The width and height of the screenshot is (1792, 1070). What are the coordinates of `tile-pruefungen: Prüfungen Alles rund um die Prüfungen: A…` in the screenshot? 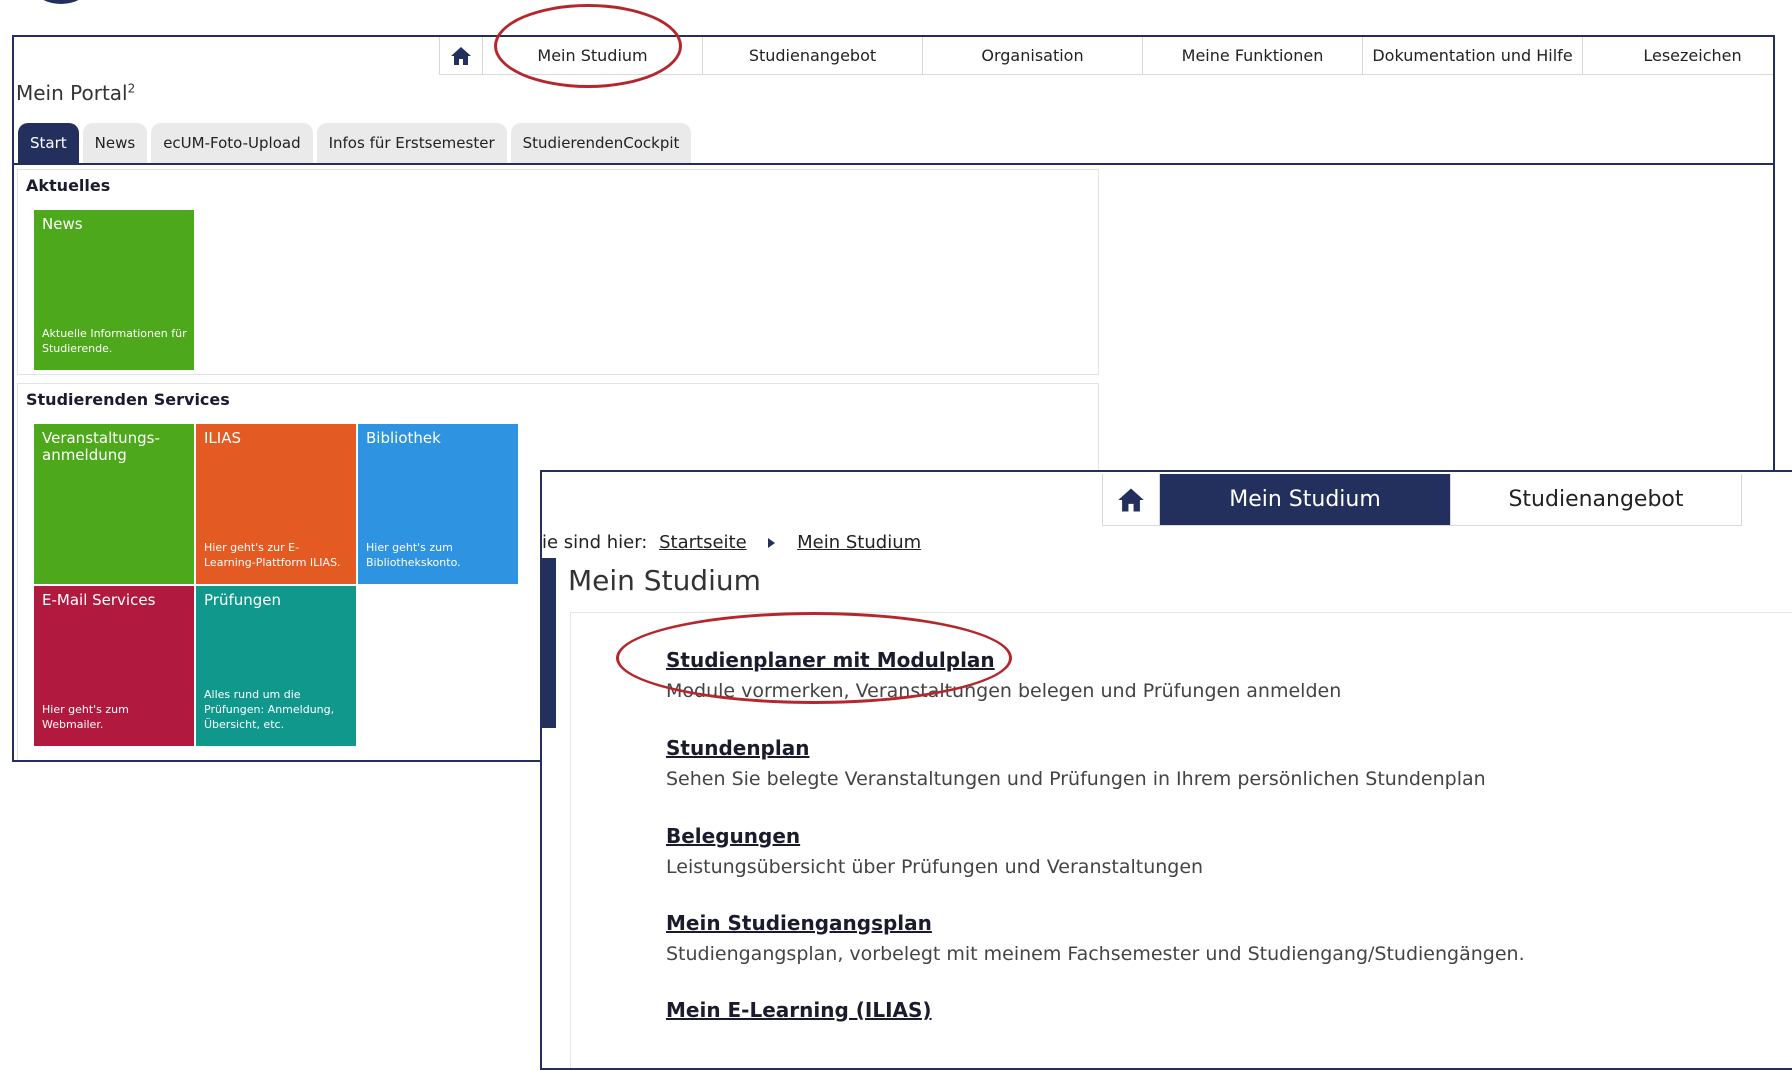 It's located at (276, 666).